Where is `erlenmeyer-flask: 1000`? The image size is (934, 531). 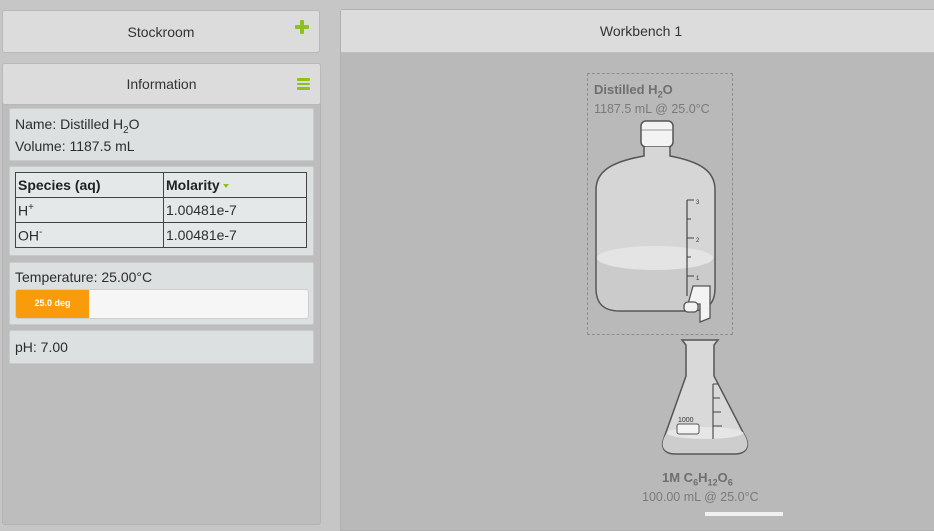
erlenmeyer-flask: 1000 is located at coordinates (705, 399).